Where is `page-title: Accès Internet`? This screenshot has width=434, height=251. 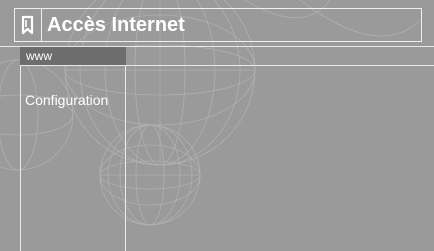
page-title: Accès Internet is located at coordinates (116, 25).